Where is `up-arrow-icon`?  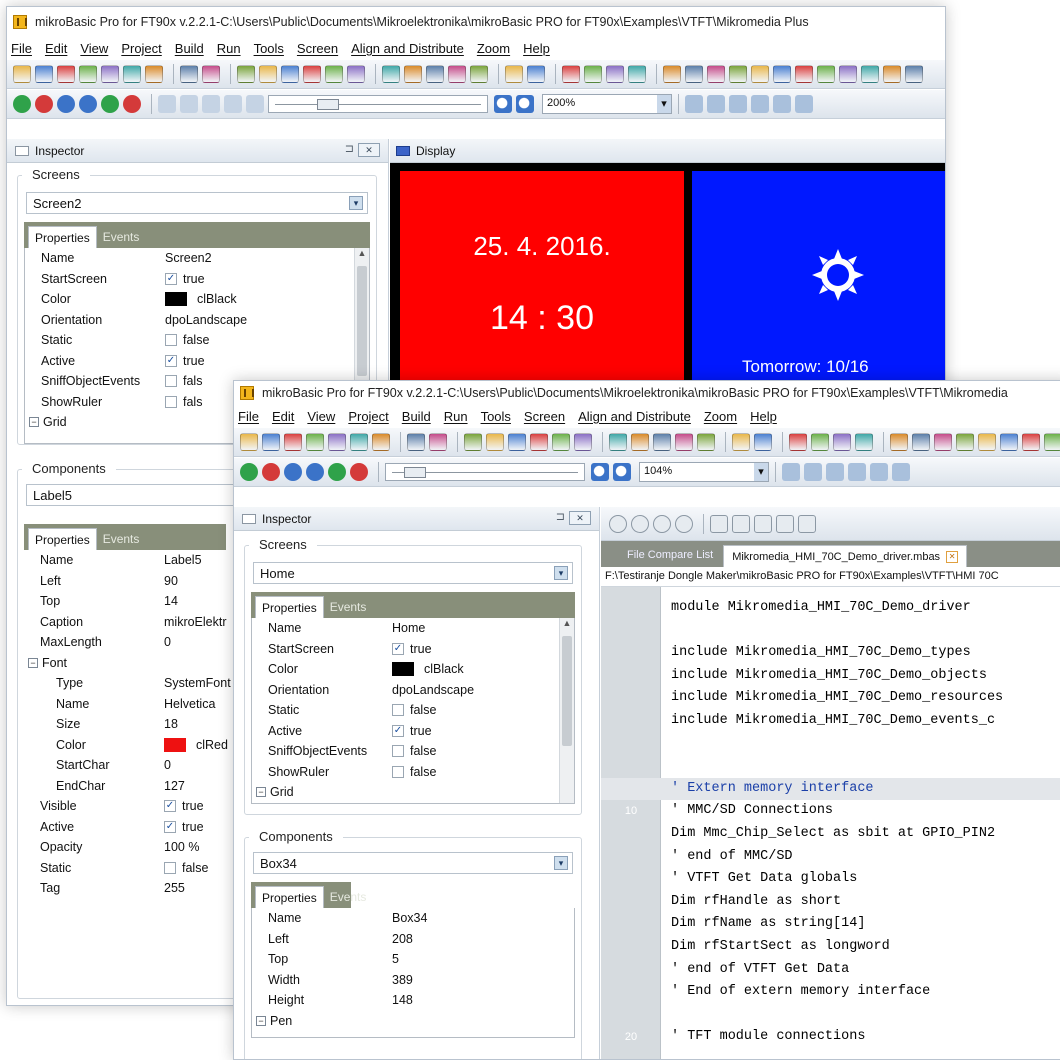 up-arrow-icon is located at coordinates (640, 523).